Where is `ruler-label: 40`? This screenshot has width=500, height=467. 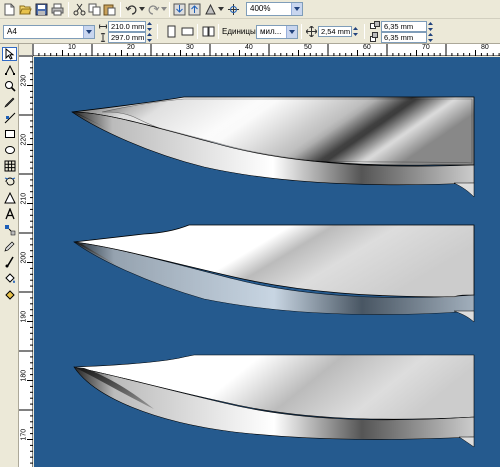
ruler-label: 40 is located at coordinates (249, 47).